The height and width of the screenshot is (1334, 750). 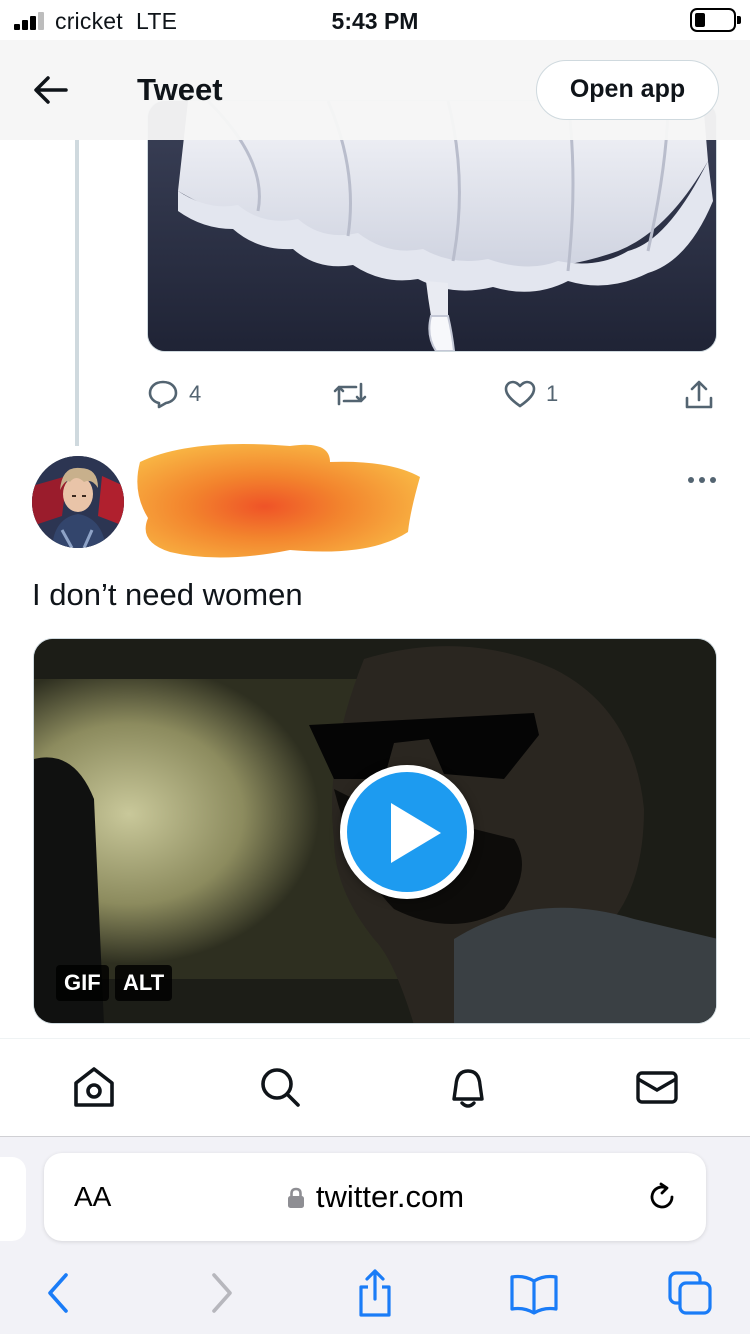 I want to click on safari-forward-button, so click(x=220, y=1293).